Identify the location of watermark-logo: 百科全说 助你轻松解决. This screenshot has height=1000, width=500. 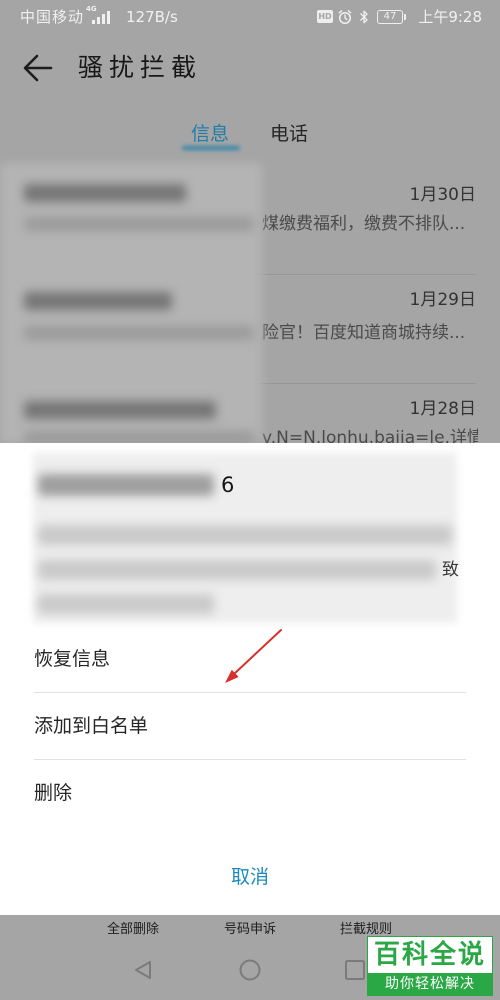
(430, 966).